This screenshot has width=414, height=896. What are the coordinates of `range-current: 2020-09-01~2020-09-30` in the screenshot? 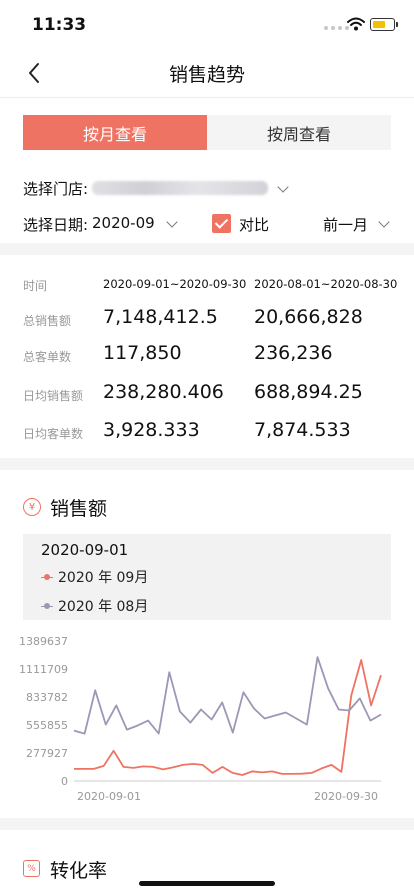 It's located at (175, 284).